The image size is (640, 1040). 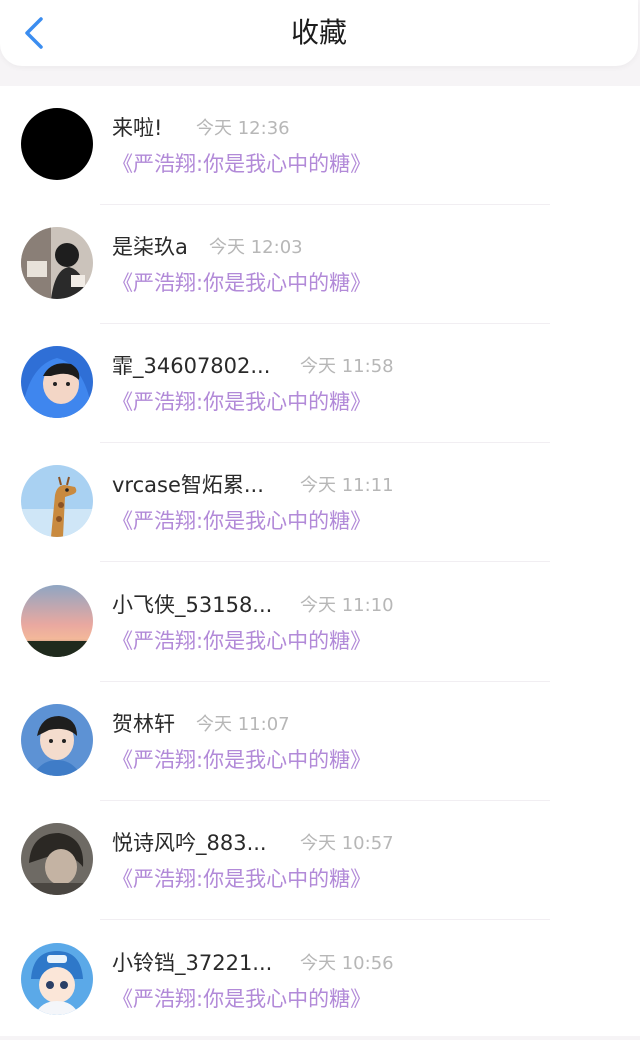 What do you see at coordinates (347, 485) in the screenshot?
I see `timestamp: 今天 11:11` at bounding box center [347, 485].